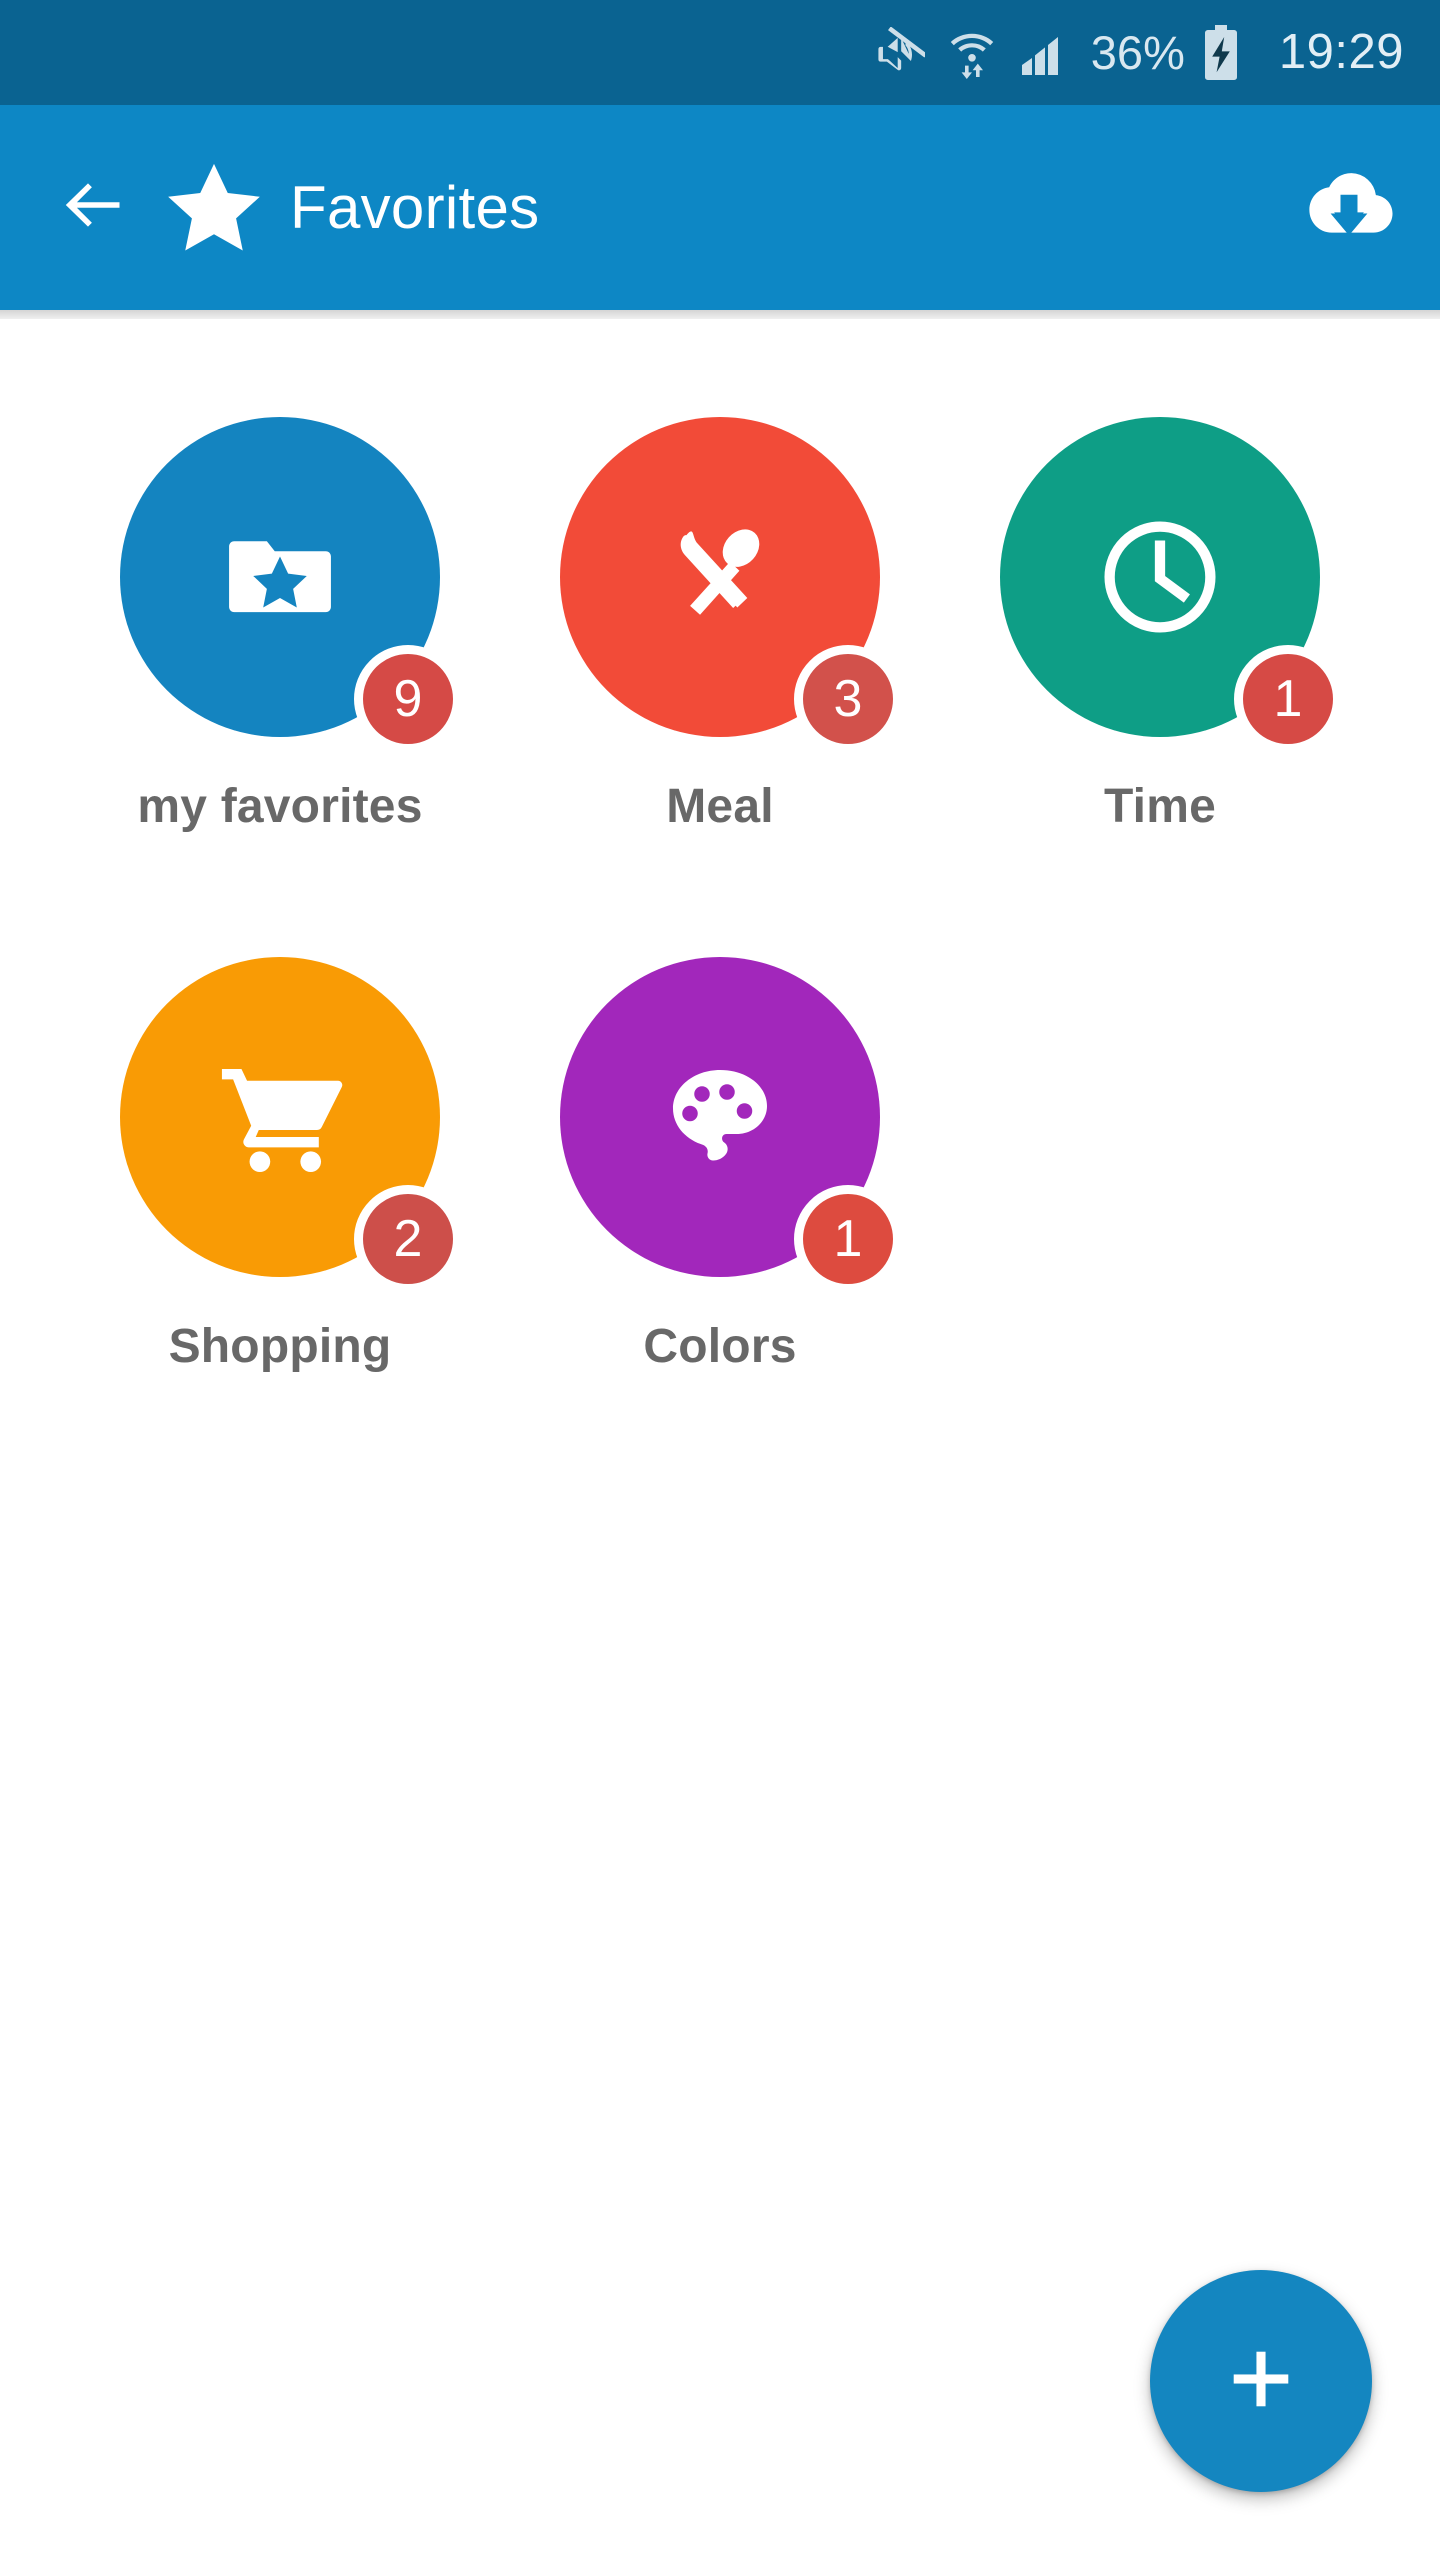  I want to click on grid-item-meal: 3 Meal, so click(720, 687).